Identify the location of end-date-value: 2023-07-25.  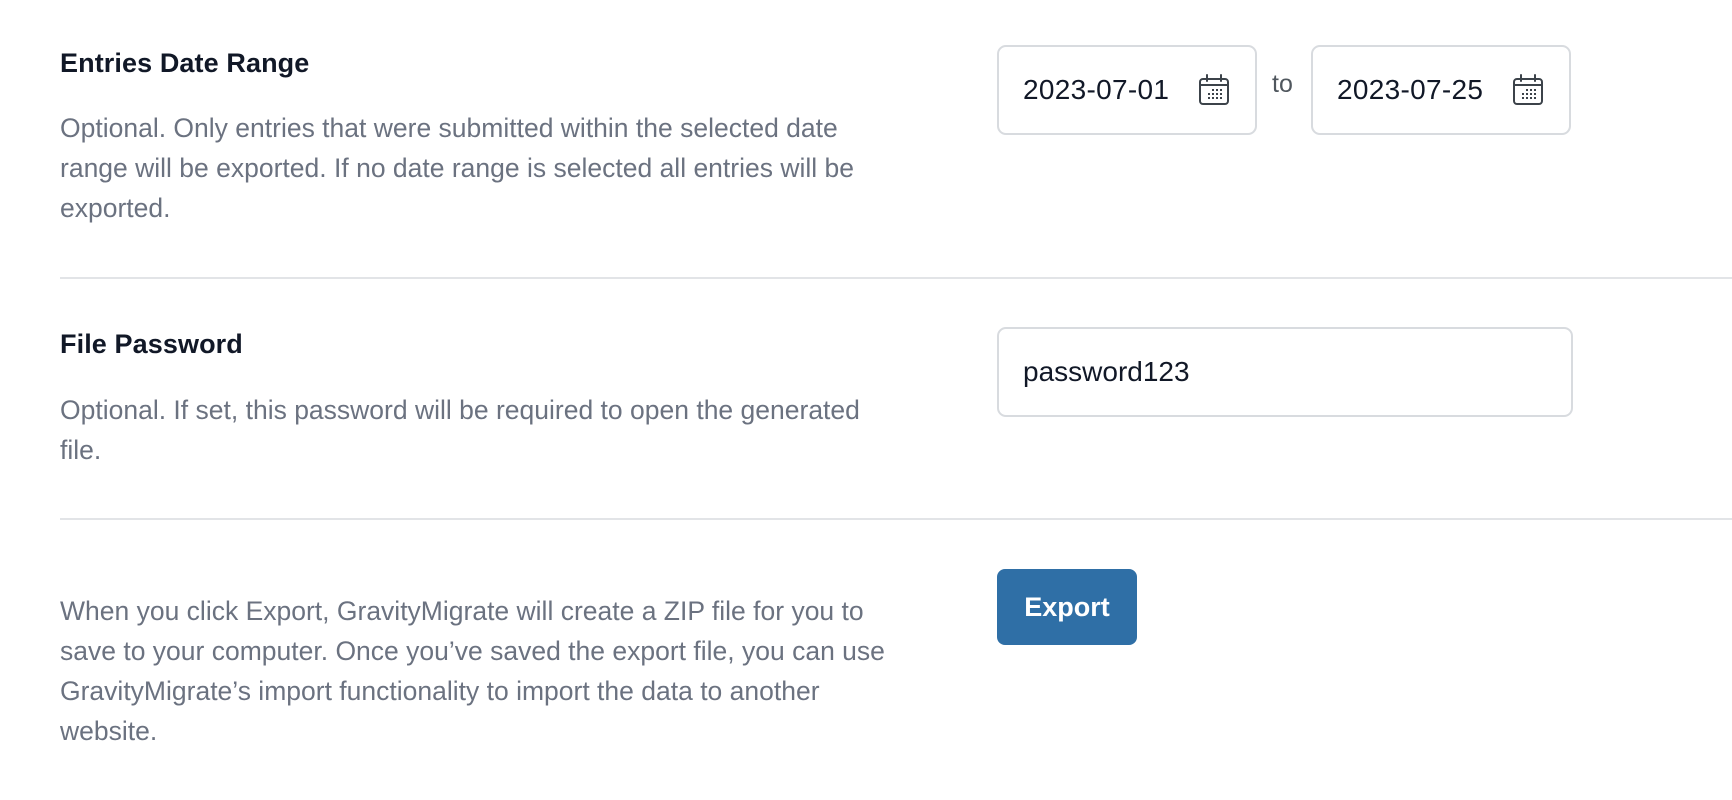
(1424, 90).